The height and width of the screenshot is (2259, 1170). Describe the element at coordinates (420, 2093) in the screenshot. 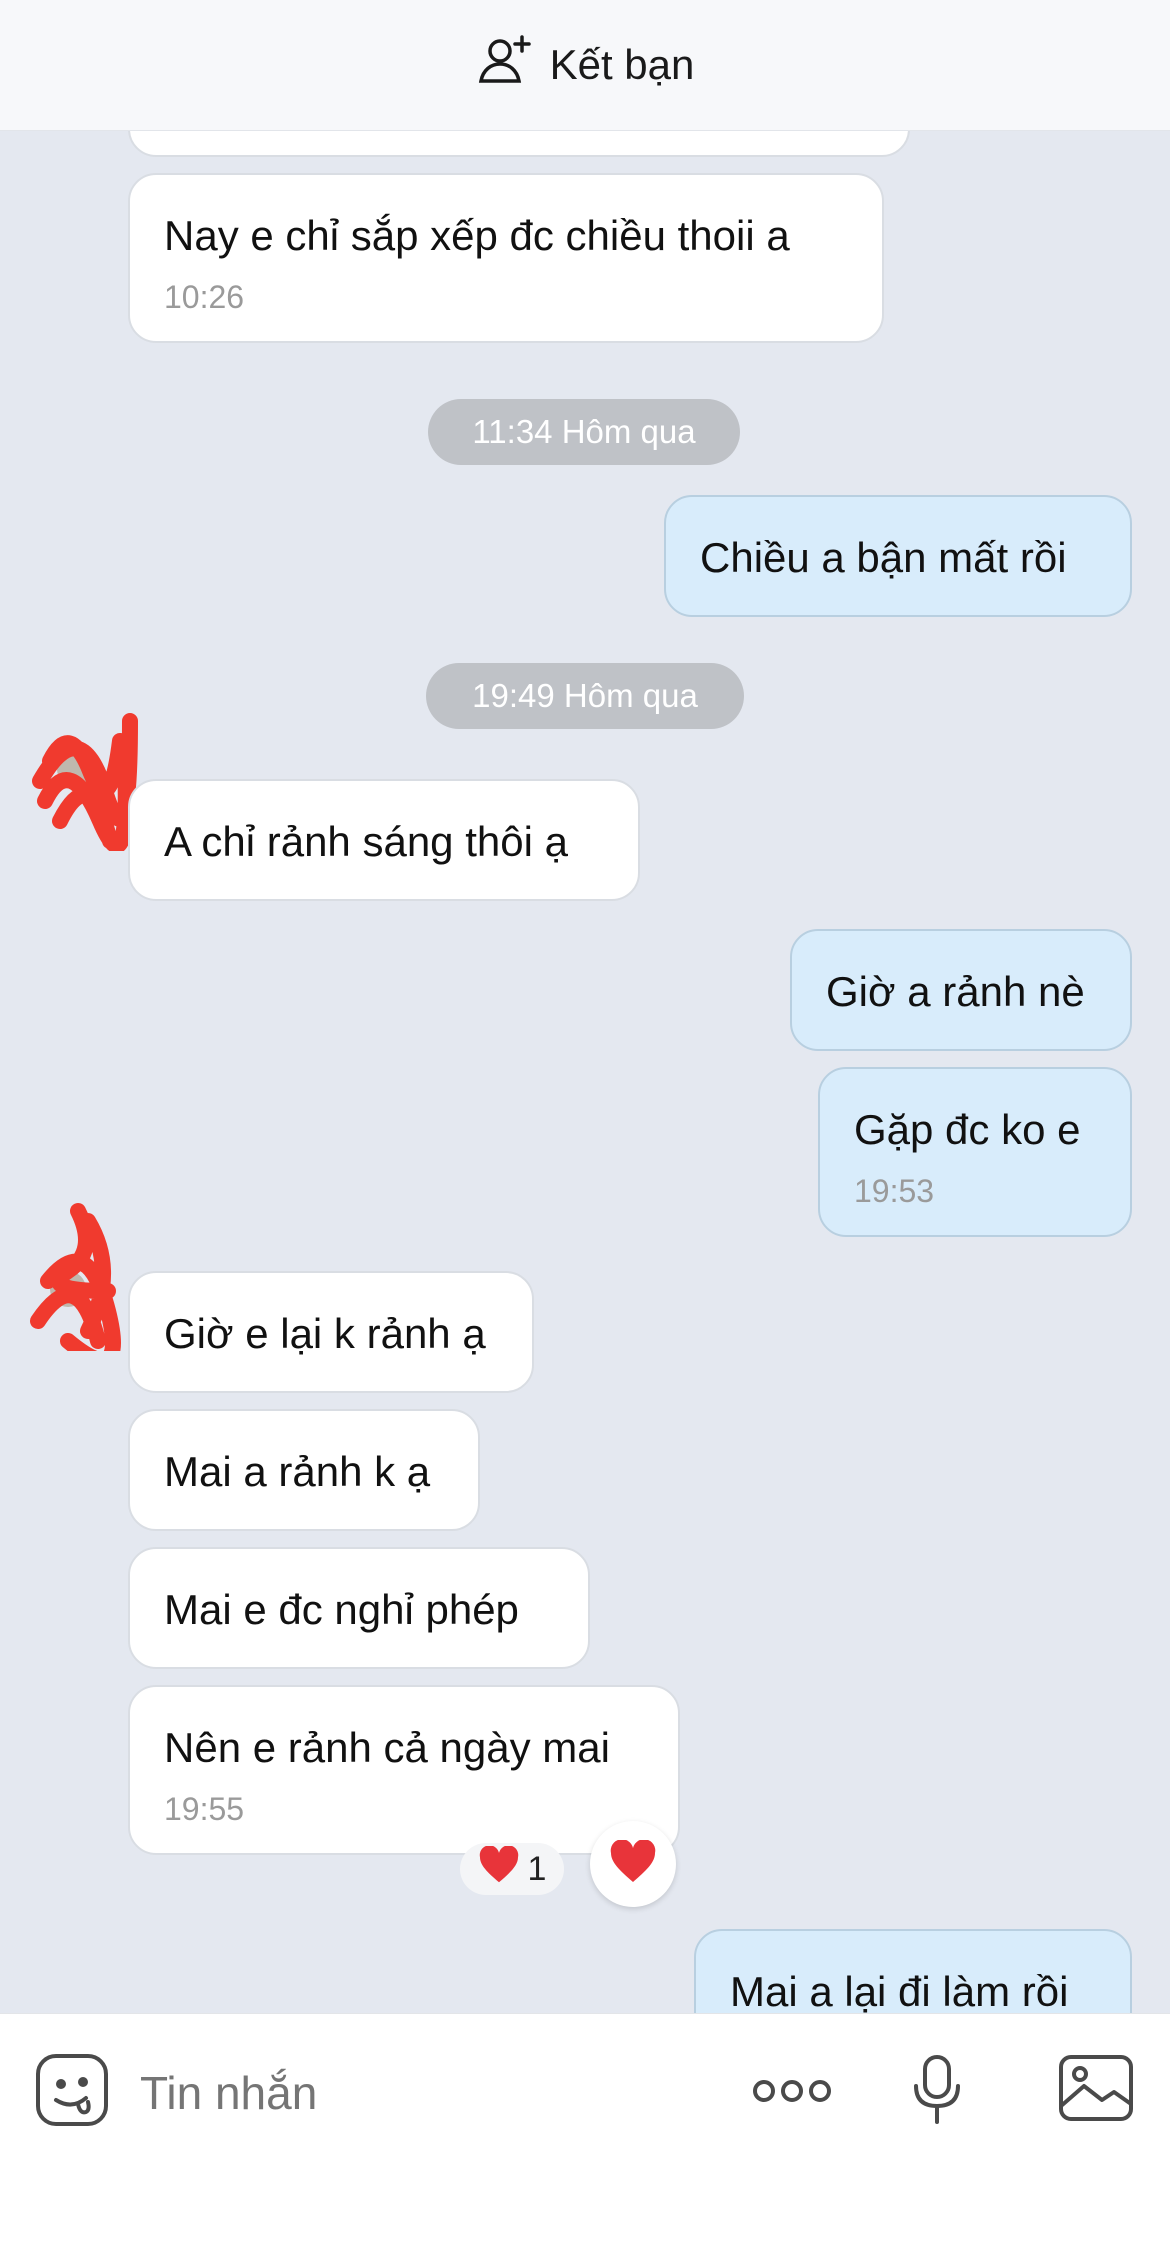

I see `message-input` at that location.